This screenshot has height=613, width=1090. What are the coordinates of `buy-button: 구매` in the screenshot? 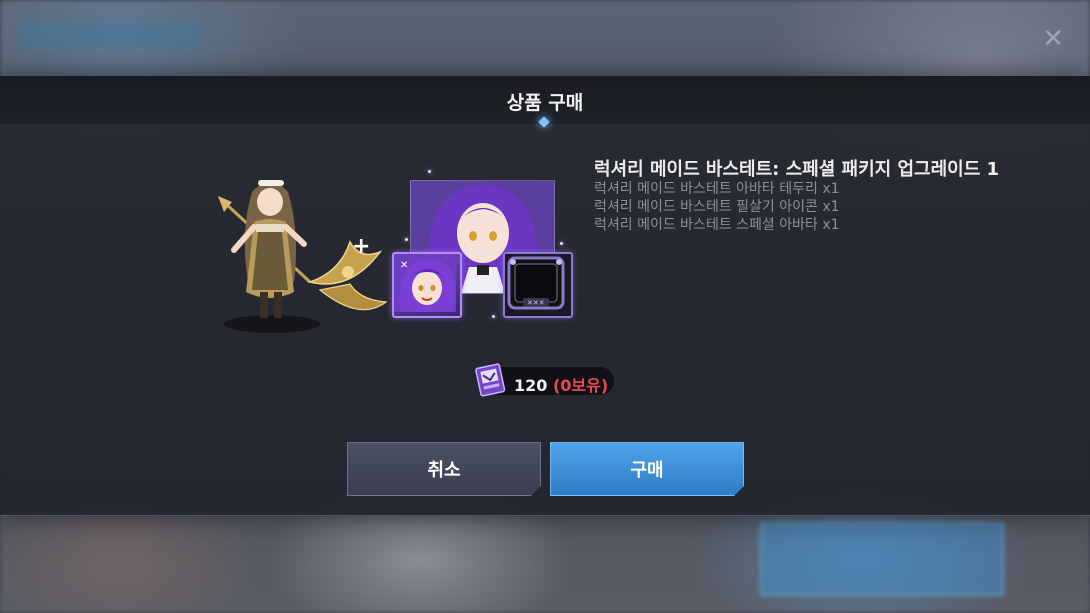 It's located at (647, 469).